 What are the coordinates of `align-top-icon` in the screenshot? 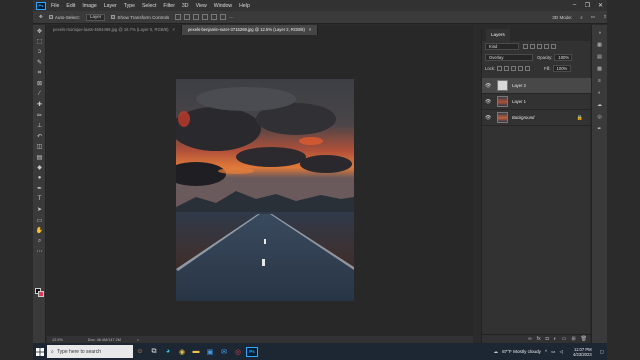 It's located at (205, 17).